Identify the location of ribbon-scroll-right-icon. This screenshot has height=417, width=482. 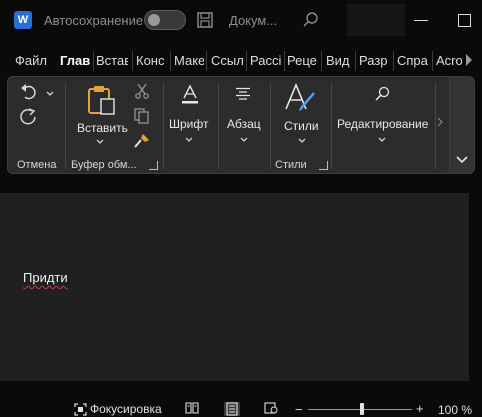
(440, 122).